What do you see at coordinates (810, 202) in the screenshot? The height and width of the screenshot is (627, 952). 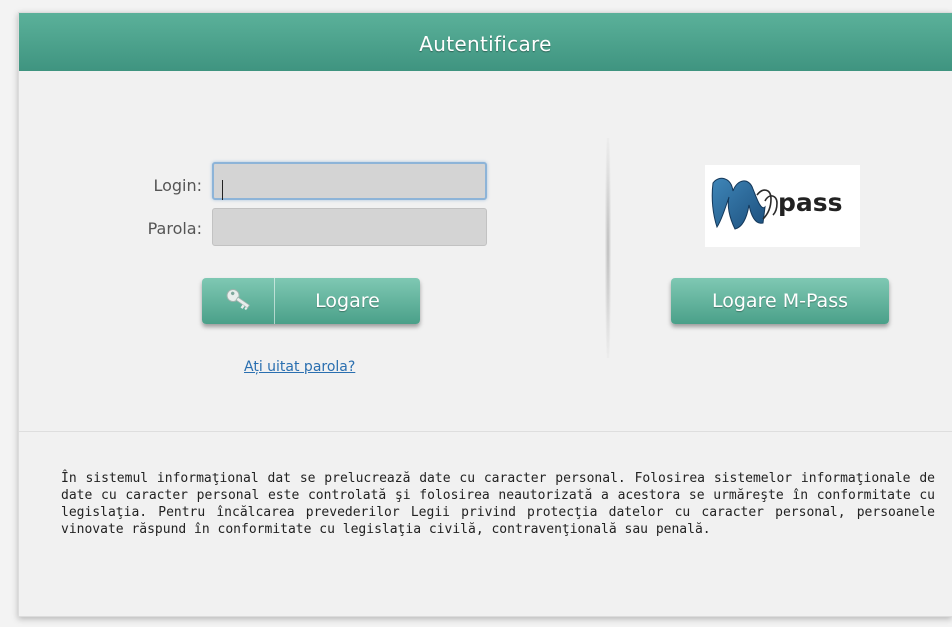 I see `mpass-logo-text: pass` at bounding box center [810, 202].